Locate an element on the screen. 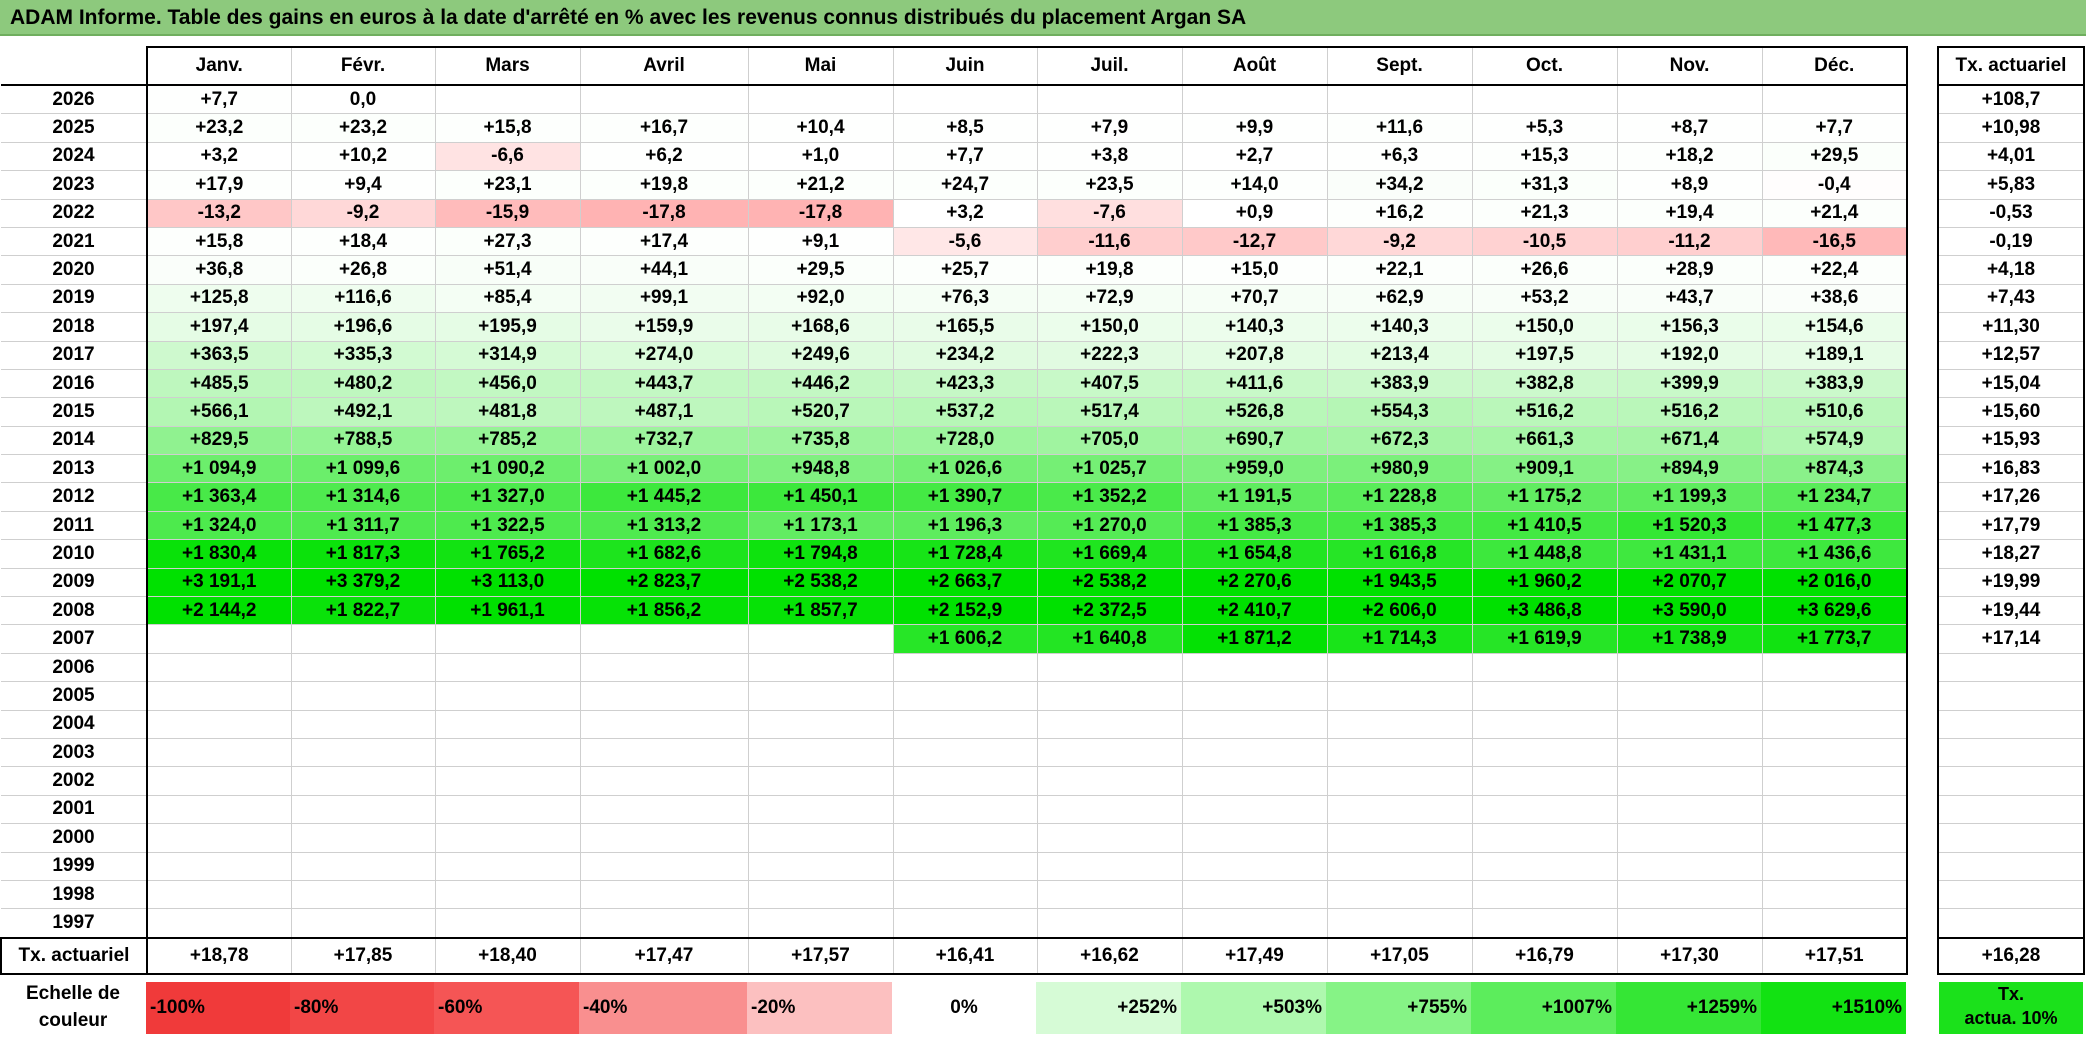  gain-cell: +2 663,7 is located at coordinates (965, 582).